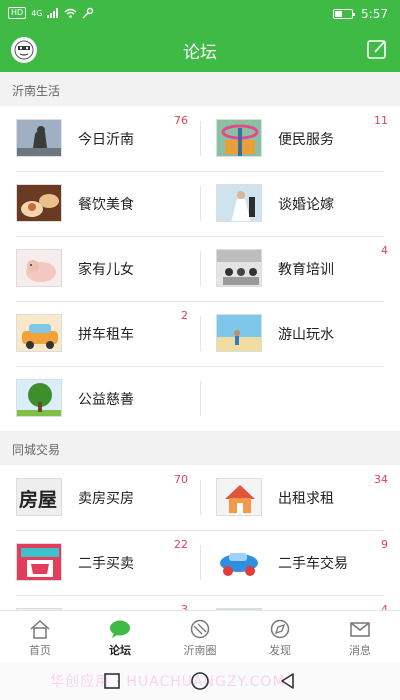 Image resolution: width=400 pixels, height=700 pixels. I want to click on forum-item-education: 教育培训 4, so click(300, 268).